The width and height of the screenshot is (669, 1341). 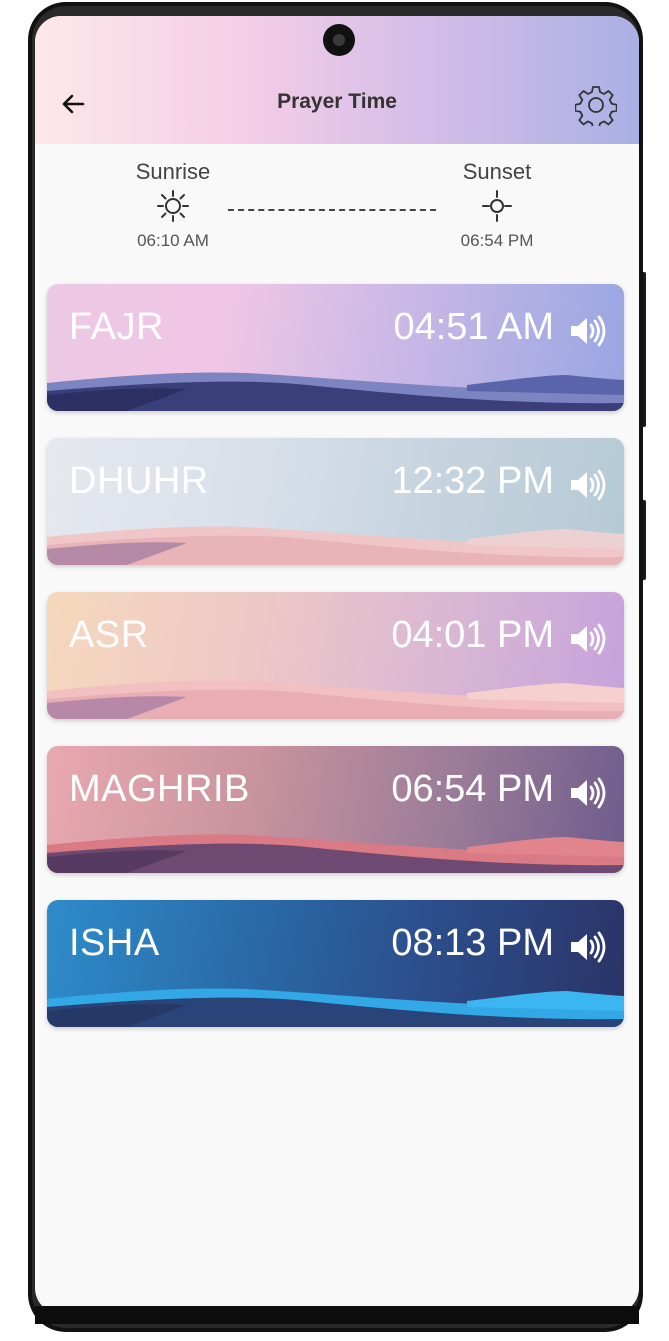 I want to click on phone-bottom-bezel, so click(x=337, y=1315).